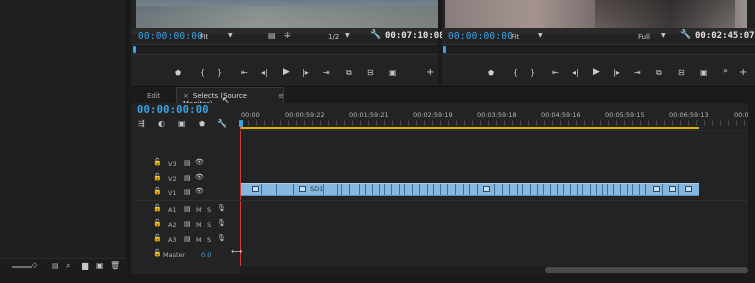 The image size is (755, 283). What do you see at coordinates (172, 193) in the screenshot?
I see `track-label-v1: V1` at bounding box center [172, 193].